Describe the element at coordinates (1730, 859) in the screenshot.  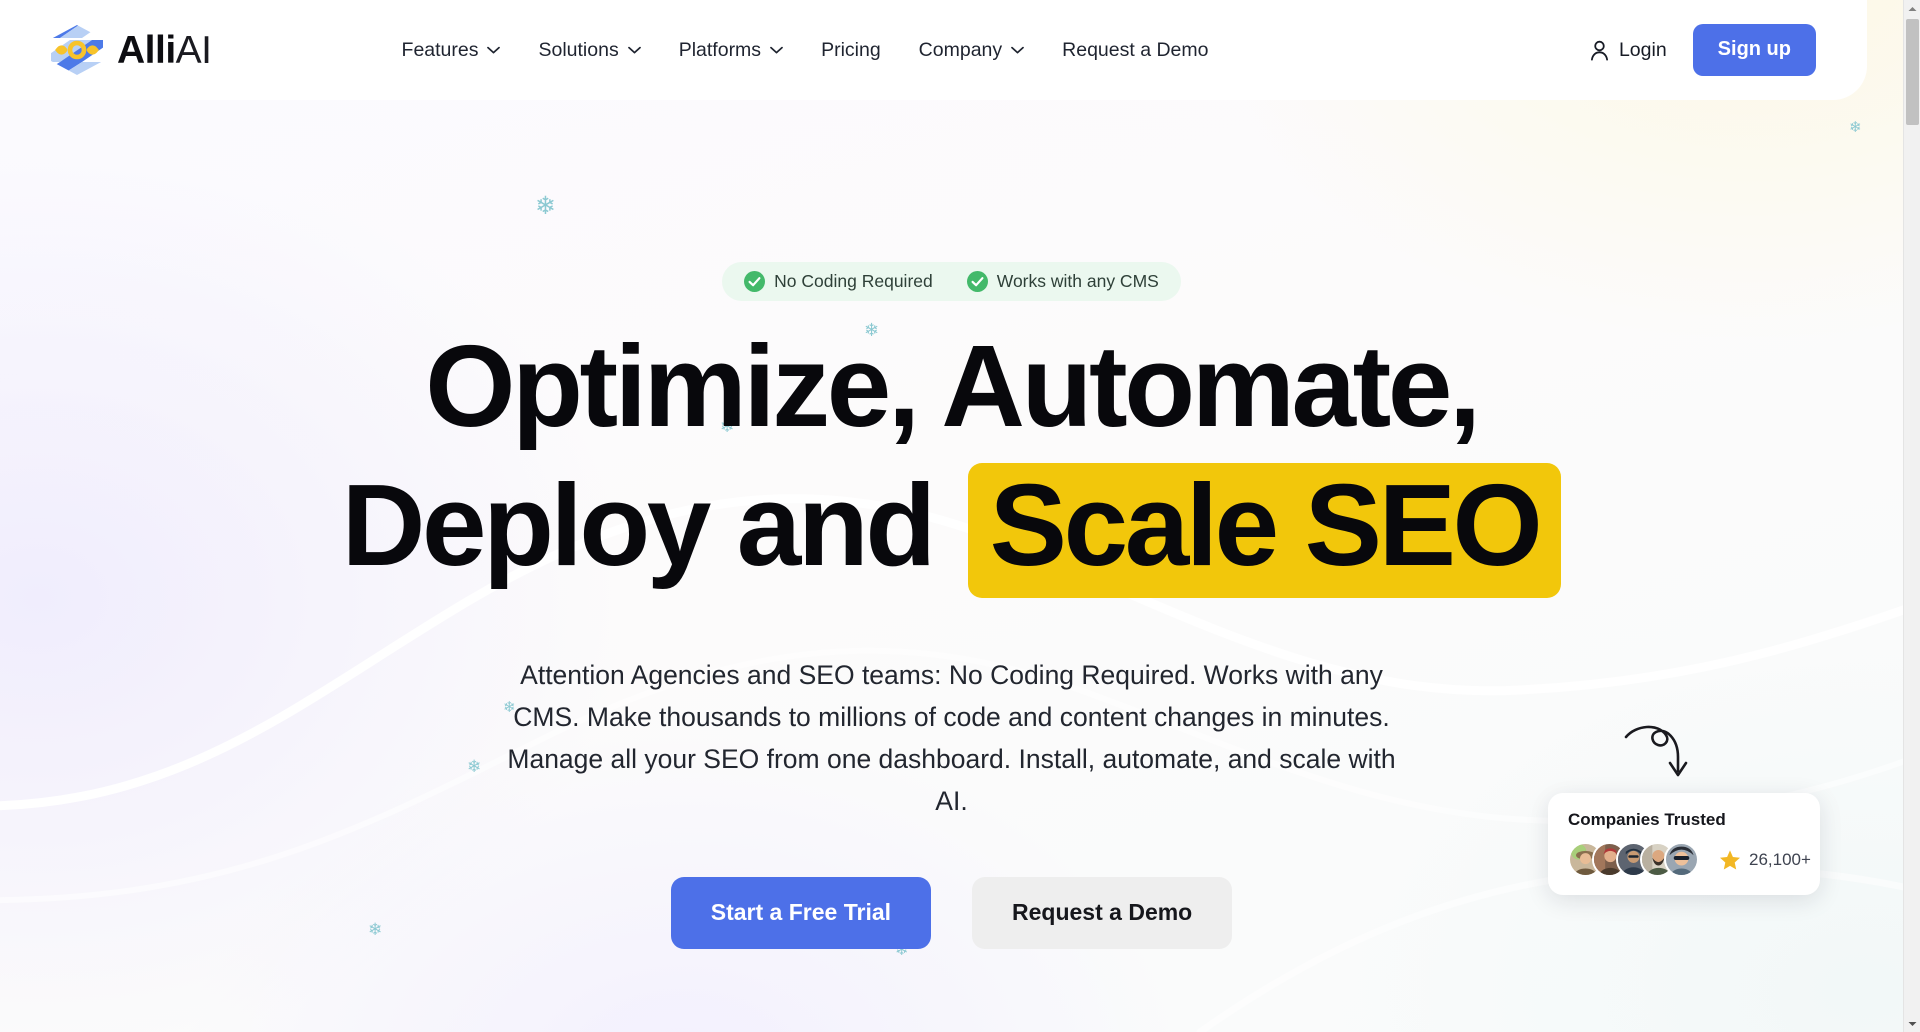
I see `star-icon` at that location.